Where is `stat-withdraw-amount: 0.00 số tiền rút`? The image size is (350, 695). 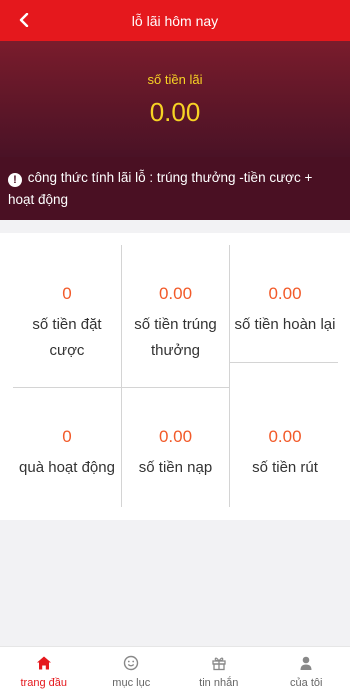
stat-withdraw-amount: 0.00 số tiền rút is located at coordinates (285, 454).